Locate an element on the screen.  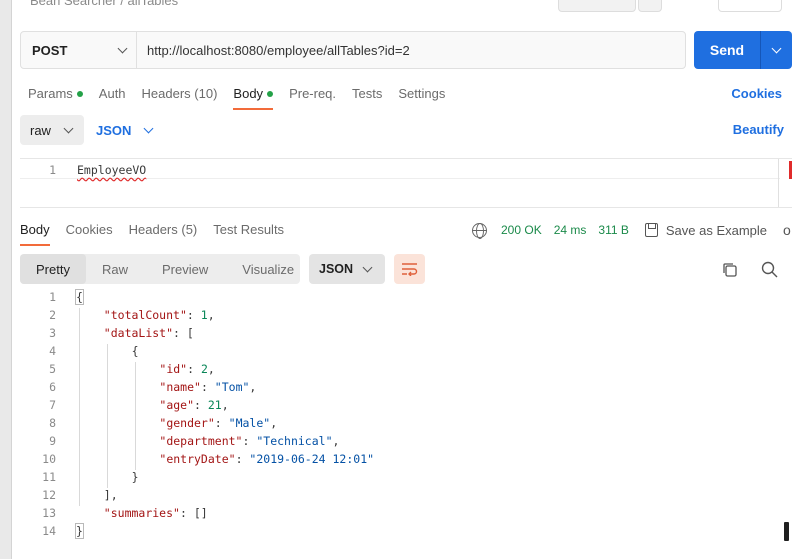
json-key: "summaries" is located at coordinates (141, 513).